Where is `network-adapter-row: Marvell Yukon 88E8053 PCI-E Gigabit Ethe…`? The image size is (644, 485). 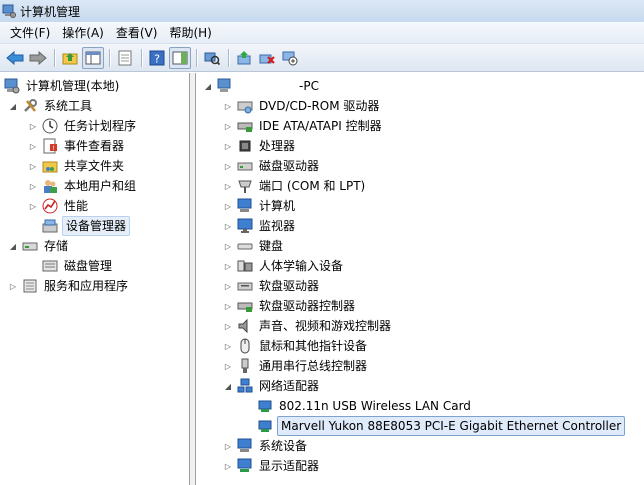 network-adapter-row: Marvell Yukon 88E8053 PCI-E Gigabit Ethe… is located at coordinates (434, 426).